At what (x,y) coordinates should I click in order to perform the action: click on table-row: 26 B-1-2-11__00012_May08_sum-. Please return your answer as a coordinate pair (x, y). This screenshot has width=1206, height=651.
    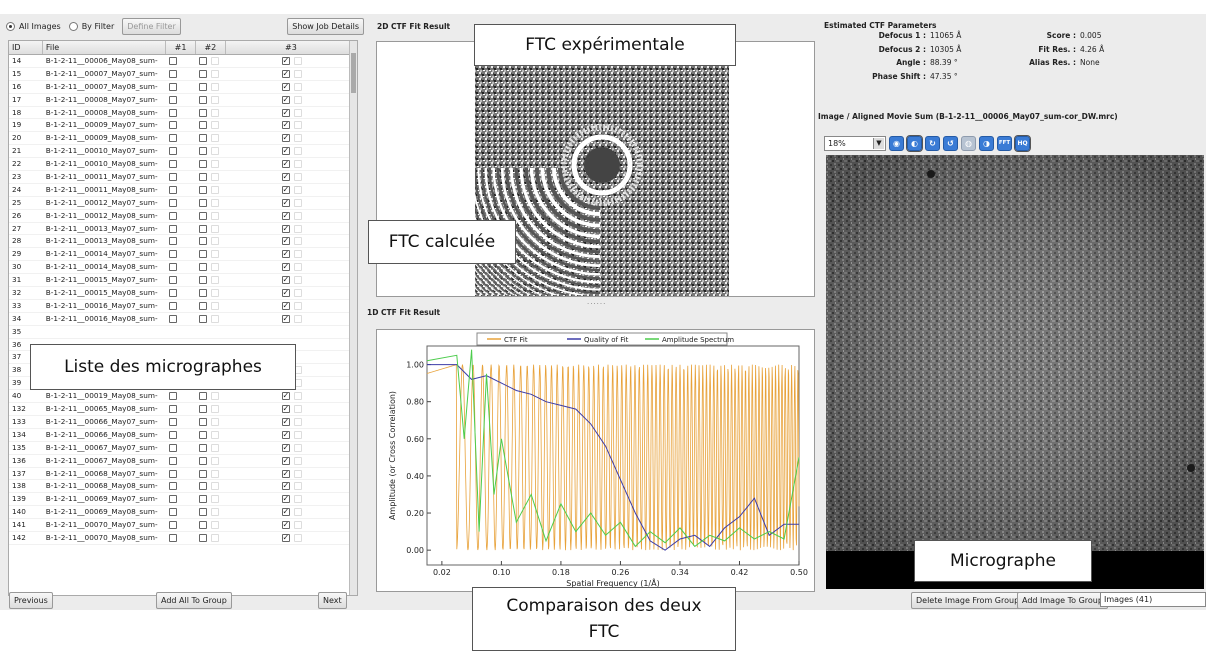
    Looking at the image, I should click on (183, 216).